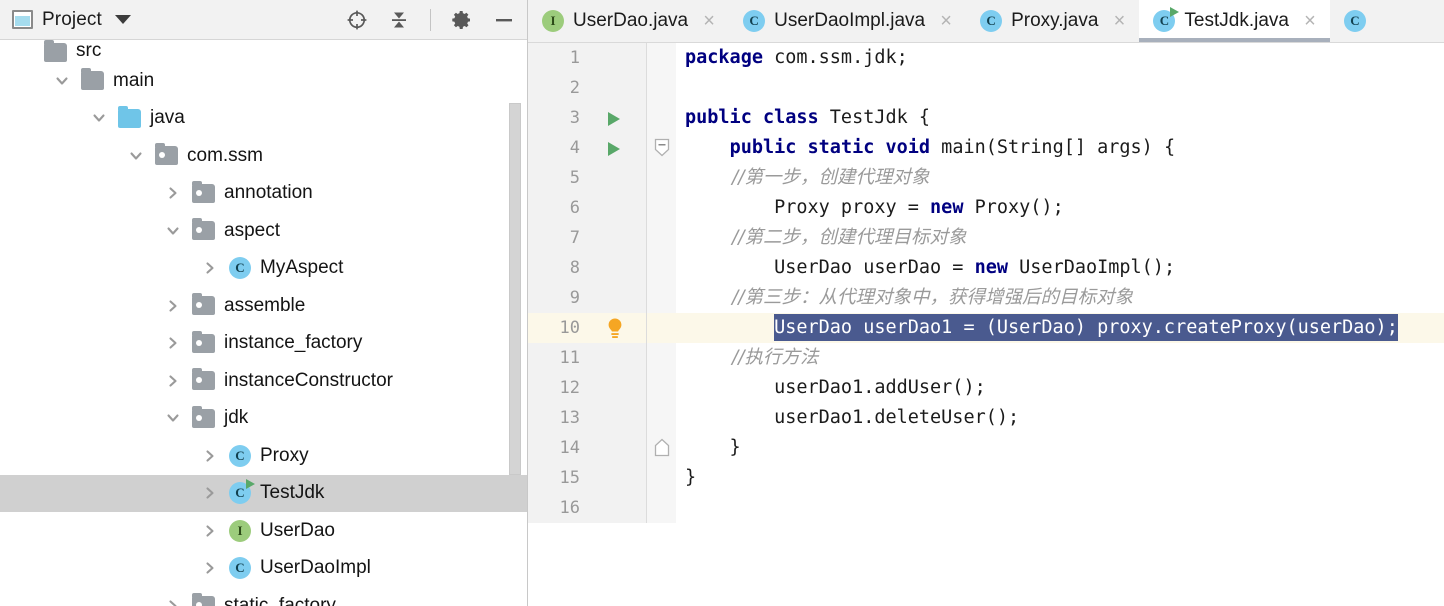 This screenshot has height=606, width=1444. What do you see at coordinates (986, 418) in the screenshot?
I see `code-line: 13 userDao1.deleteUser();` at bounding box center [986, 418].